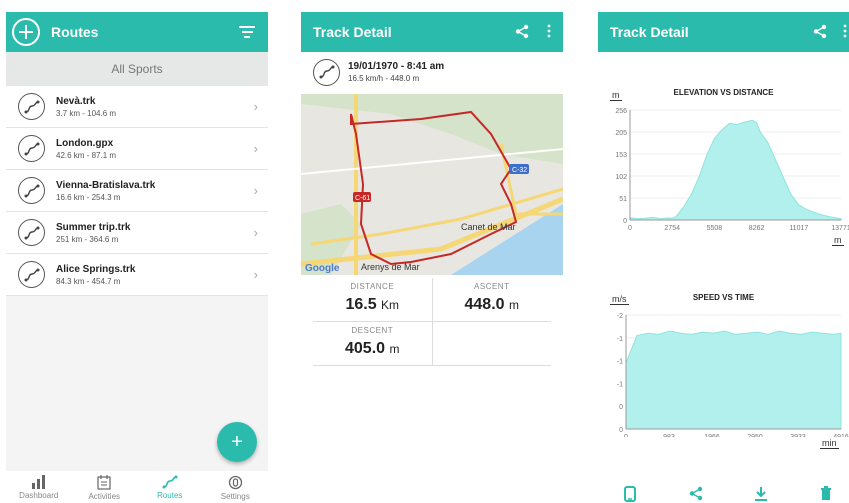  I want to click on bottom-nav: Dashboard Activities Routes Settings, so click(137, 487).